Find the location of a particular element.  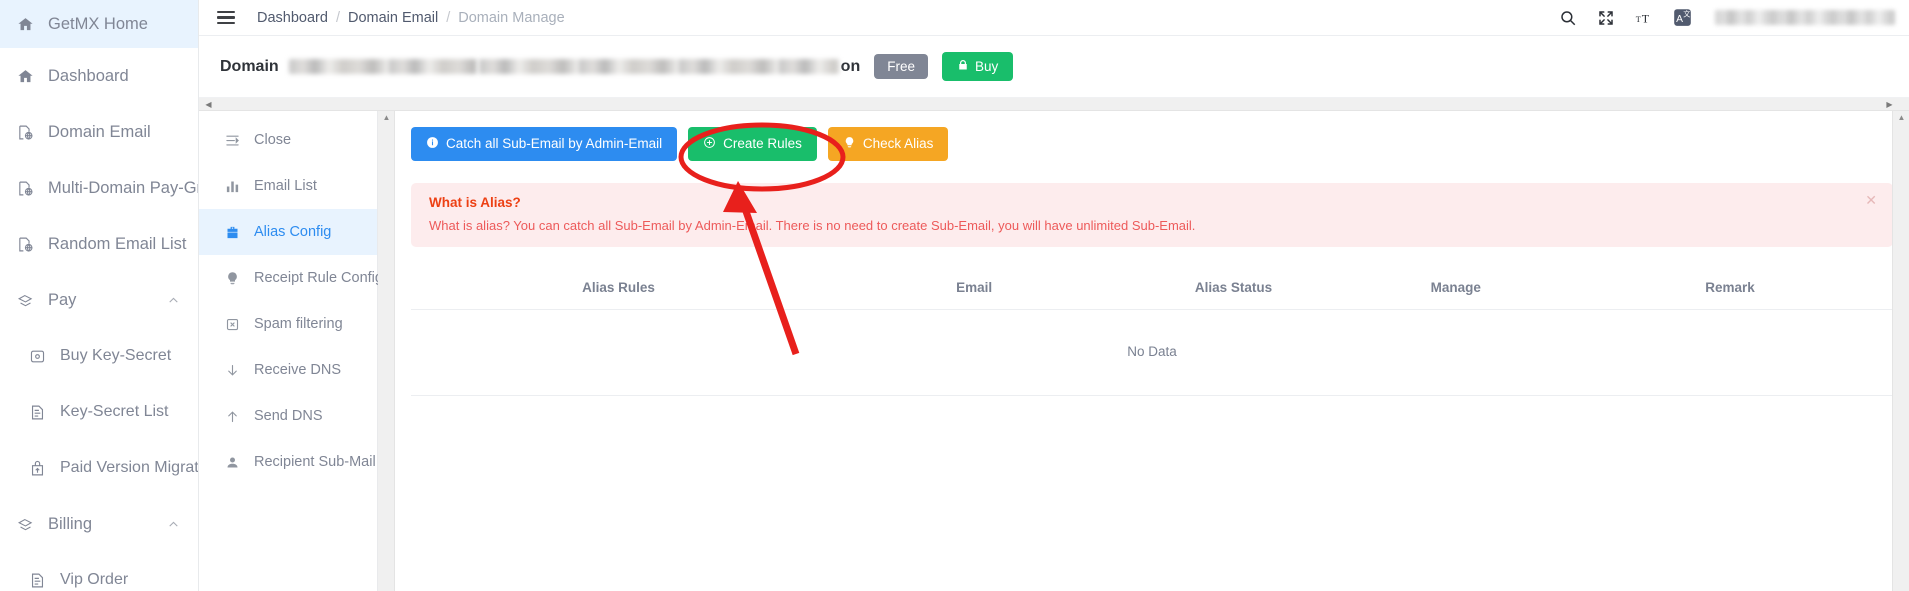

breadcrumb-domain-manage: Domain Manage is located at coordinates (511, 17).